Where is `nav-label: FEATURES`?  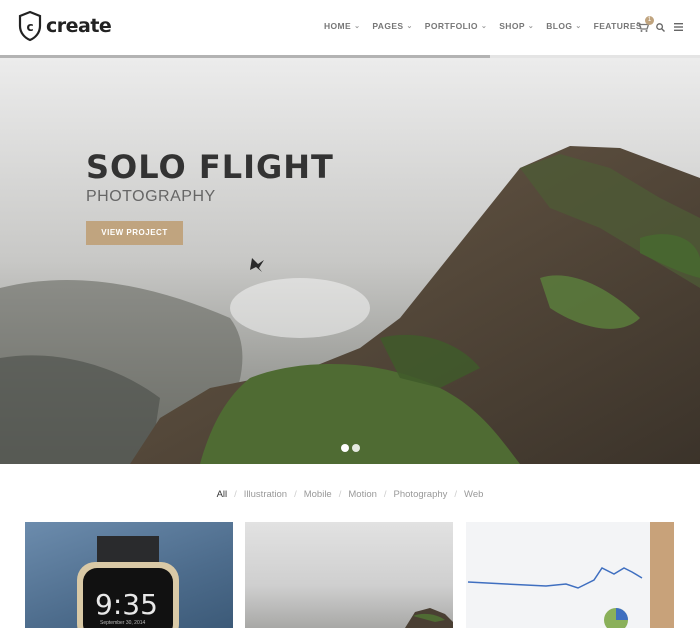
nav-label: FEATURES is located at coordinates (617, 26).